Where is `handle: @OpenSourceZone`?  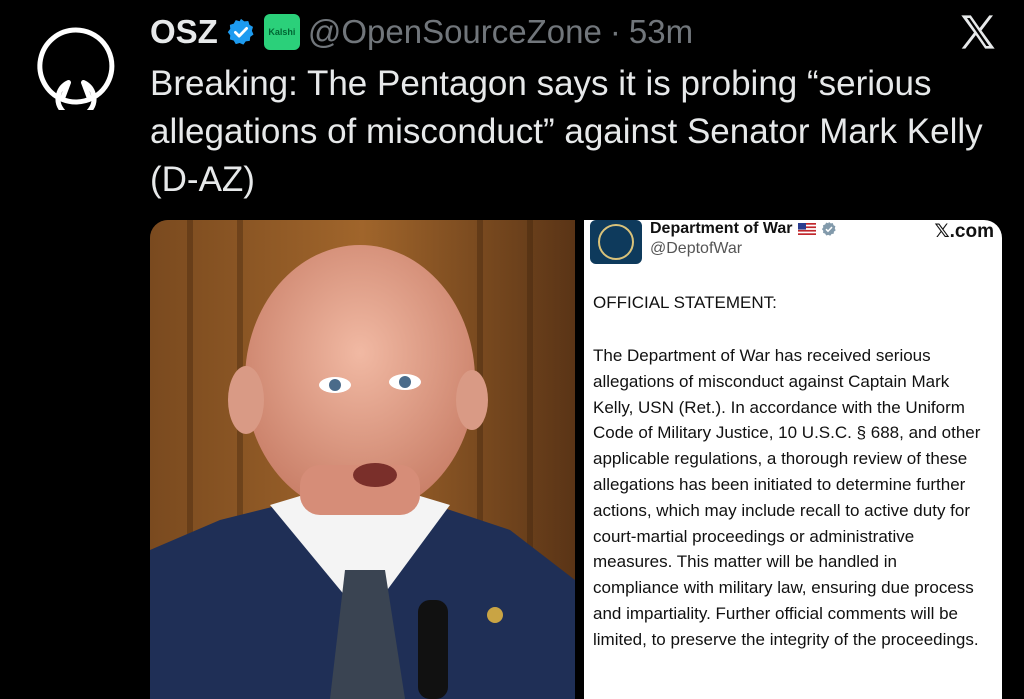 handle: @OpenSourceZone is located at coordinates (455, 32).